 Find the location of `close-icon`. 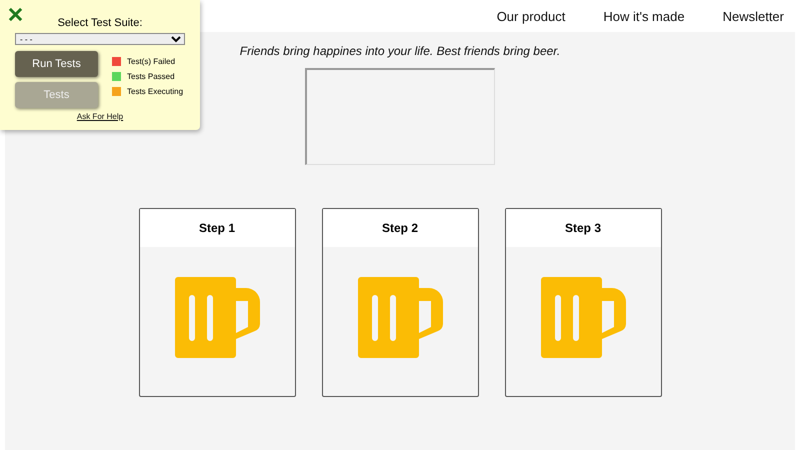

close-icon is located at coordinates (15, 14).